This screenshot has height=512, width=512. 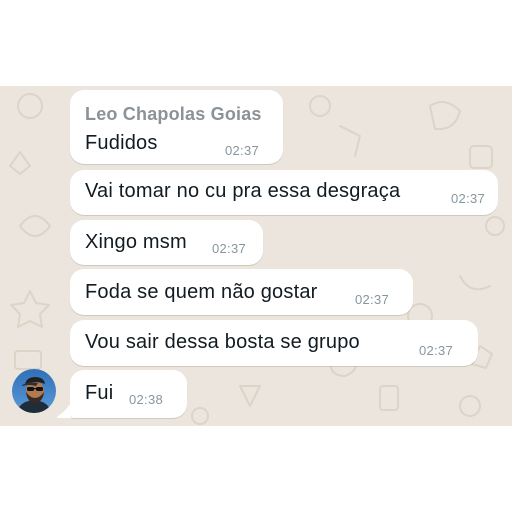 I want to click on message-bubble: Fui 02:38, so click(x=128, y=394).